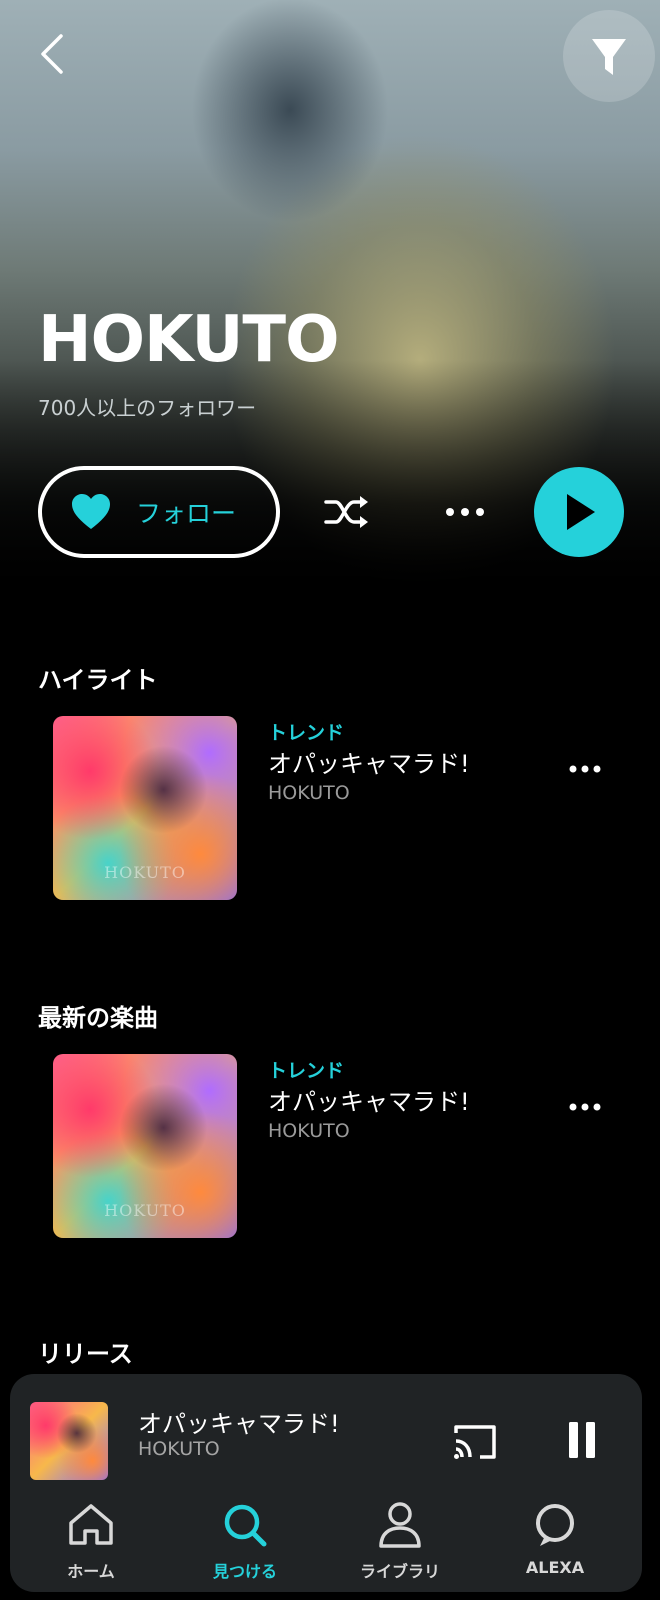 This screenshot has height=1600, width=660. Describe the element at coordinates (85, 1354) in the screenshot. I see `section-title-release: リリース` at that location.